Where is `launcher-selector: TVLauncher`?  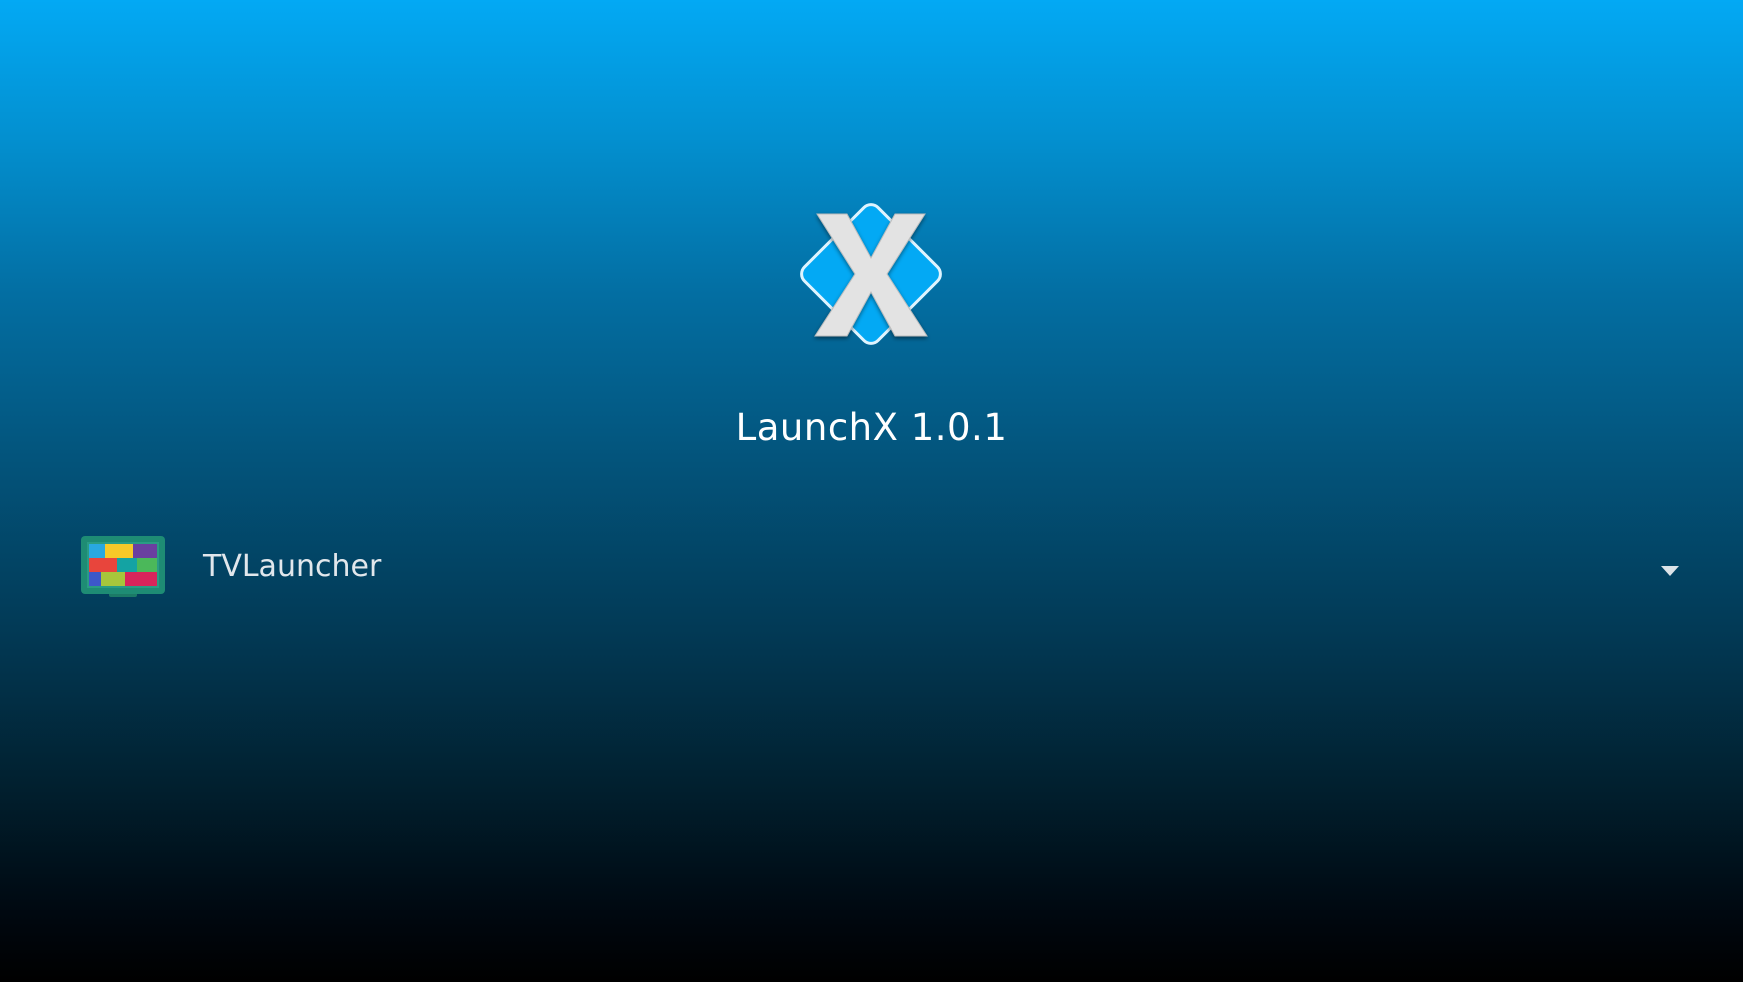 launcher-selector: TVLauncher is located at coordinates (871, 568).